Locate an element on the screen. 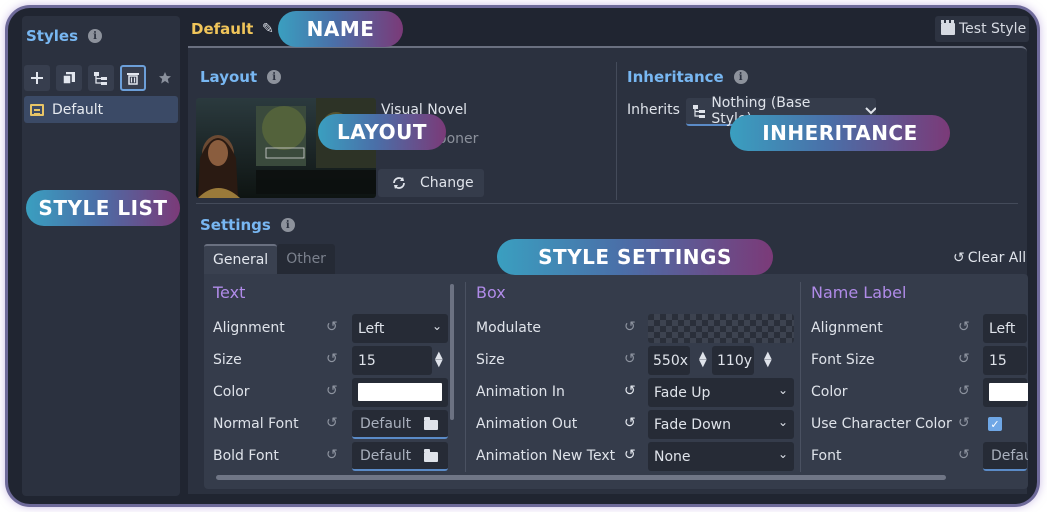  tab-general: General is located at coordinates (241, 259).